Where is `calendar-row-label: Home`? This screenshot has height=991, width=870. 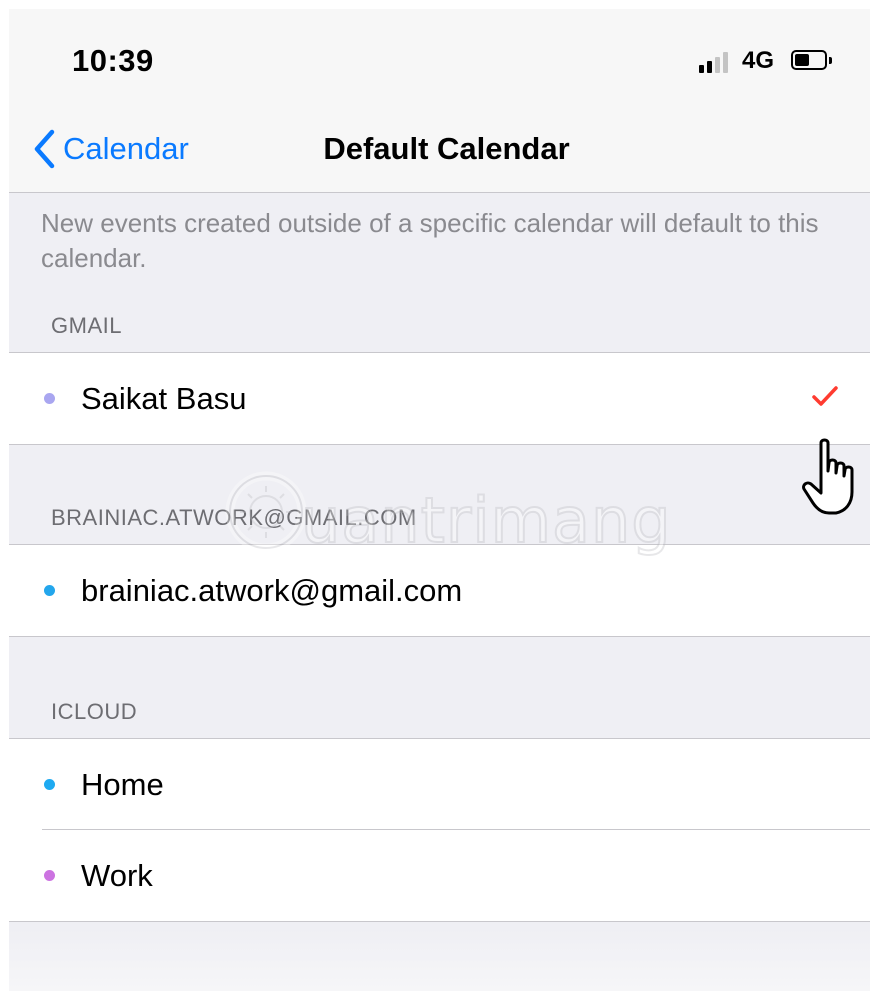
calendar-row-label: Home is located at coordinates (122, 784).